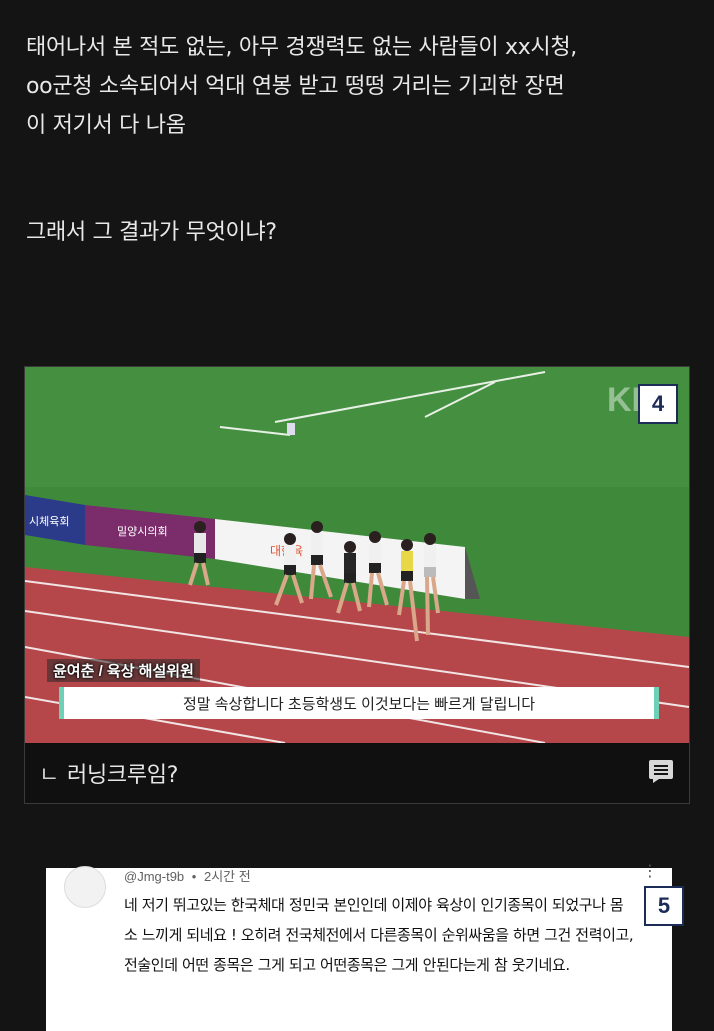 This screenshot has width=714, height=1031. Describe the element at coordinates (658, 404) in the screenshot. I see `image-number-badge: 4` at that location.